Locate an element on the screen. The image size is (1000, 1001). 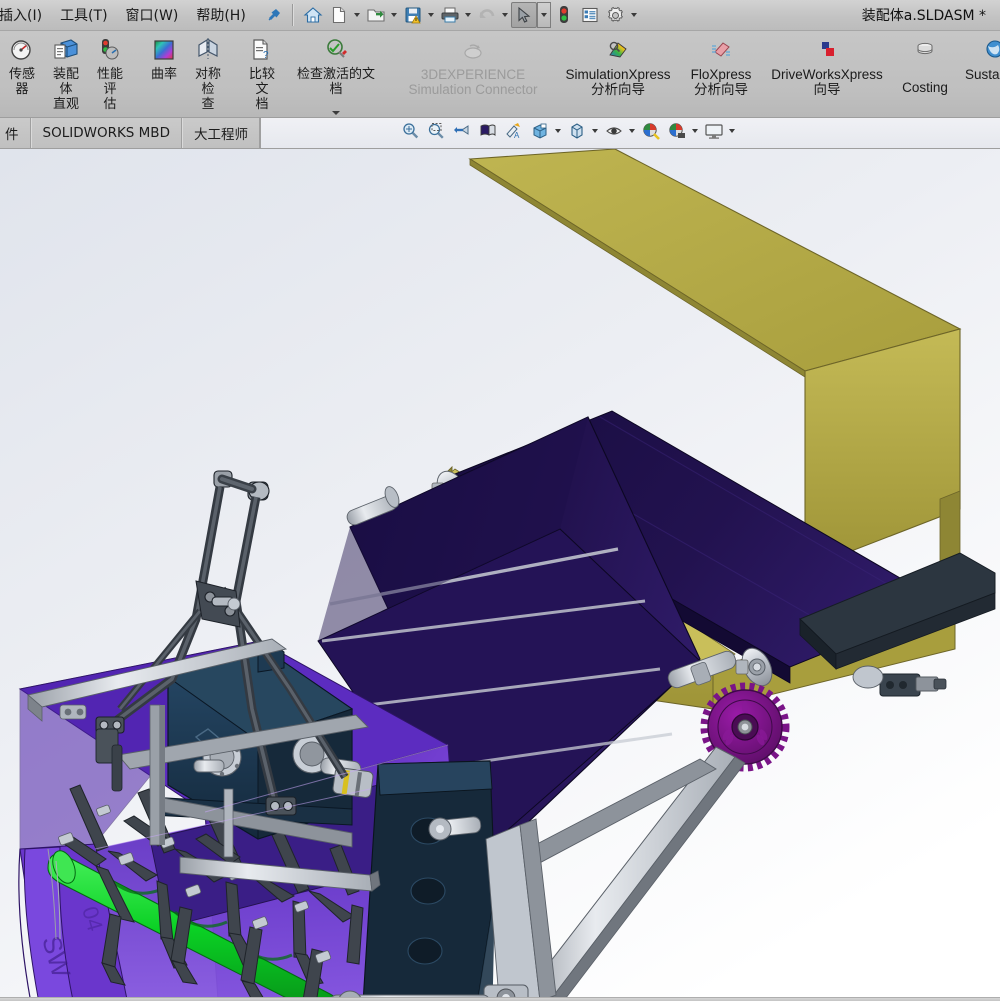
ribbon-sustainability: Sustainab is located at coordinates (980, 73).